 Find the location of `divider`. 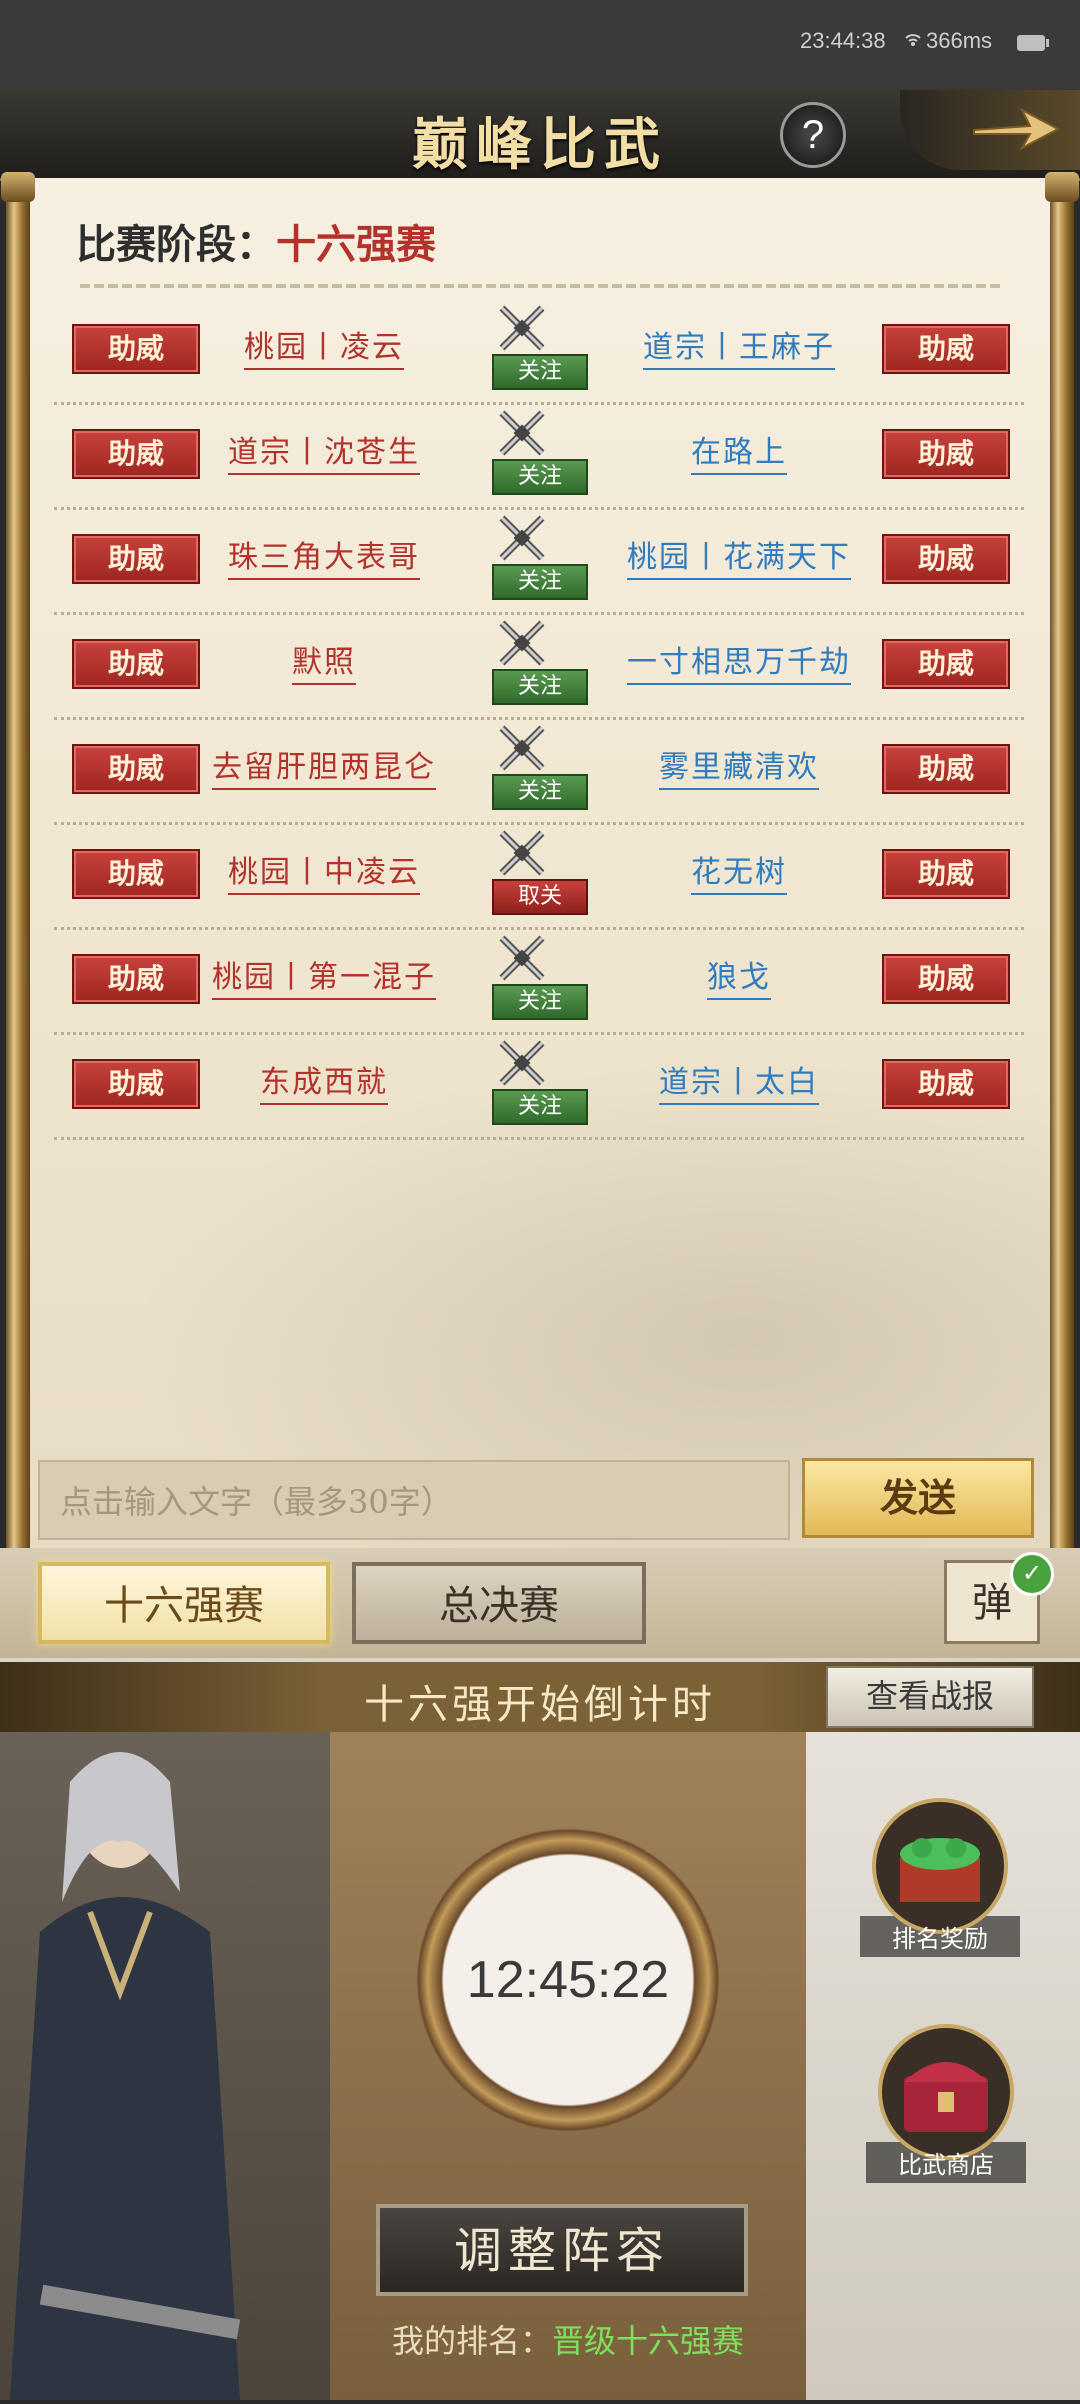

divider is located at coordinates (540, 286).